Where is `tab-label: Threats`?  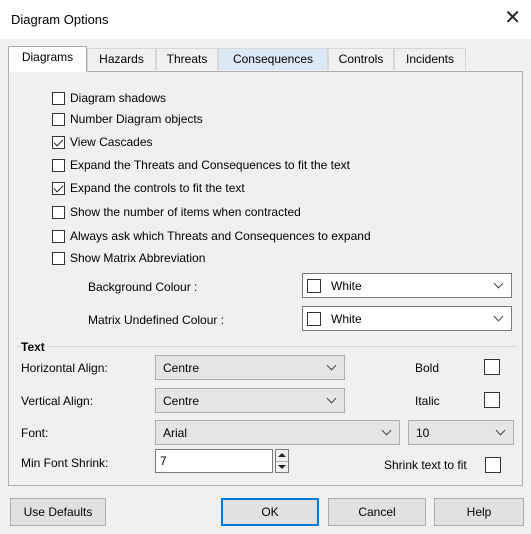 tab-label: Threats is located at coordinates (187, 59).